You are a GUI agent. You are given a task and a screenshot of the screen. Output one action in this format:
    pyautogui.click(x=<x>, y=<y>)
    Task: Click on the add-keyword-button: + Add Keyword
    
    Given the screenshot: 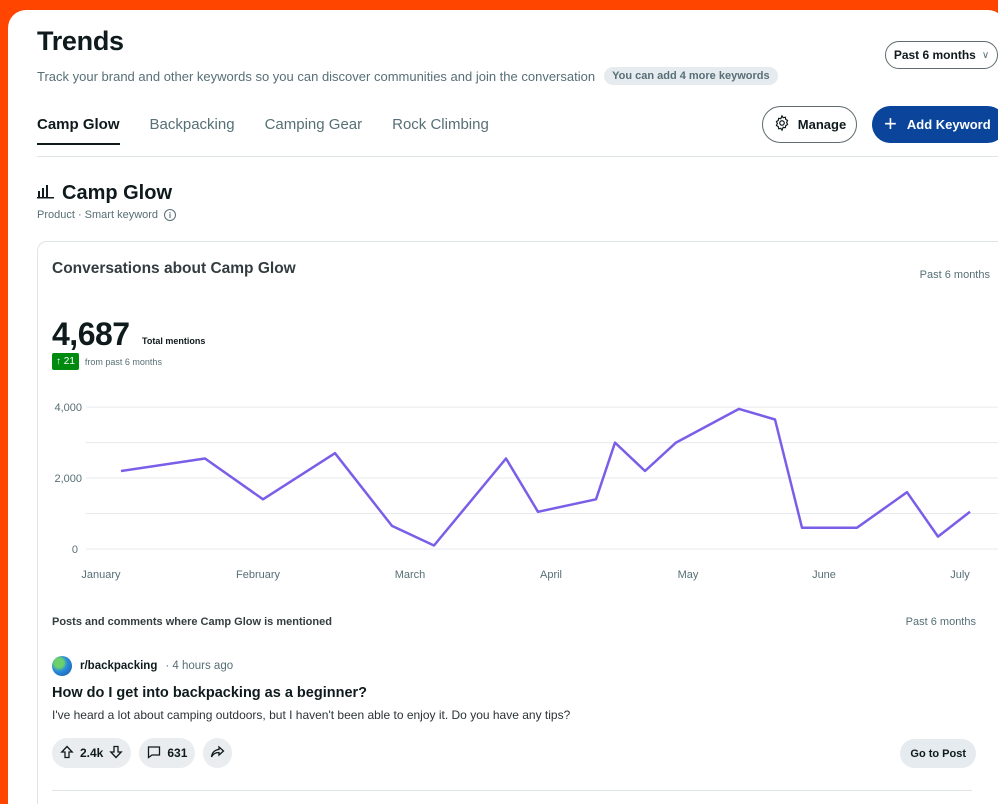 What is the action you would take?
    pyautogui.click(x=935, y=124)
    